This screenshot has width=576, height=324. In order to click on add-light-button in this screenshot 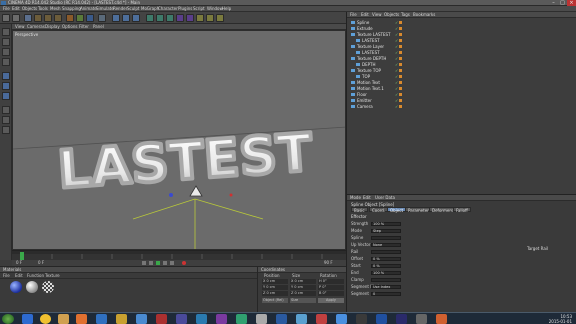, I will do `click(220, 18)`.